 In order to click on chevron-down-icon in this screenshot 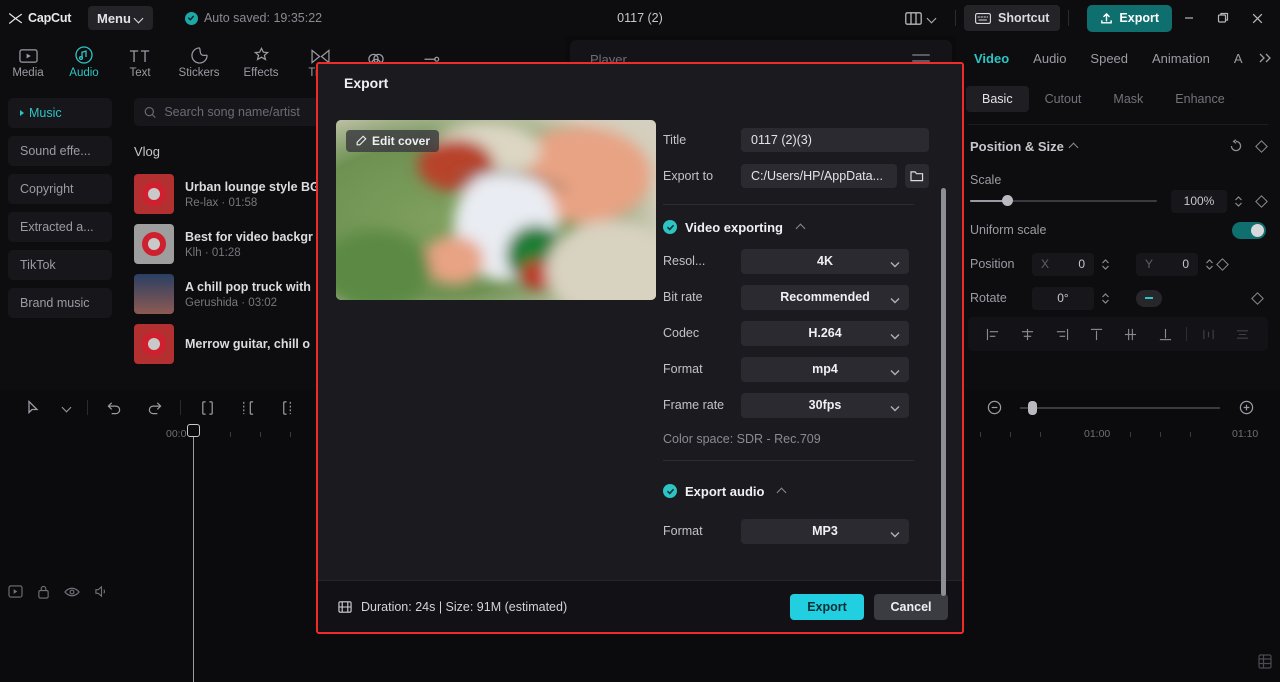, I will do `click(895, 336)`.